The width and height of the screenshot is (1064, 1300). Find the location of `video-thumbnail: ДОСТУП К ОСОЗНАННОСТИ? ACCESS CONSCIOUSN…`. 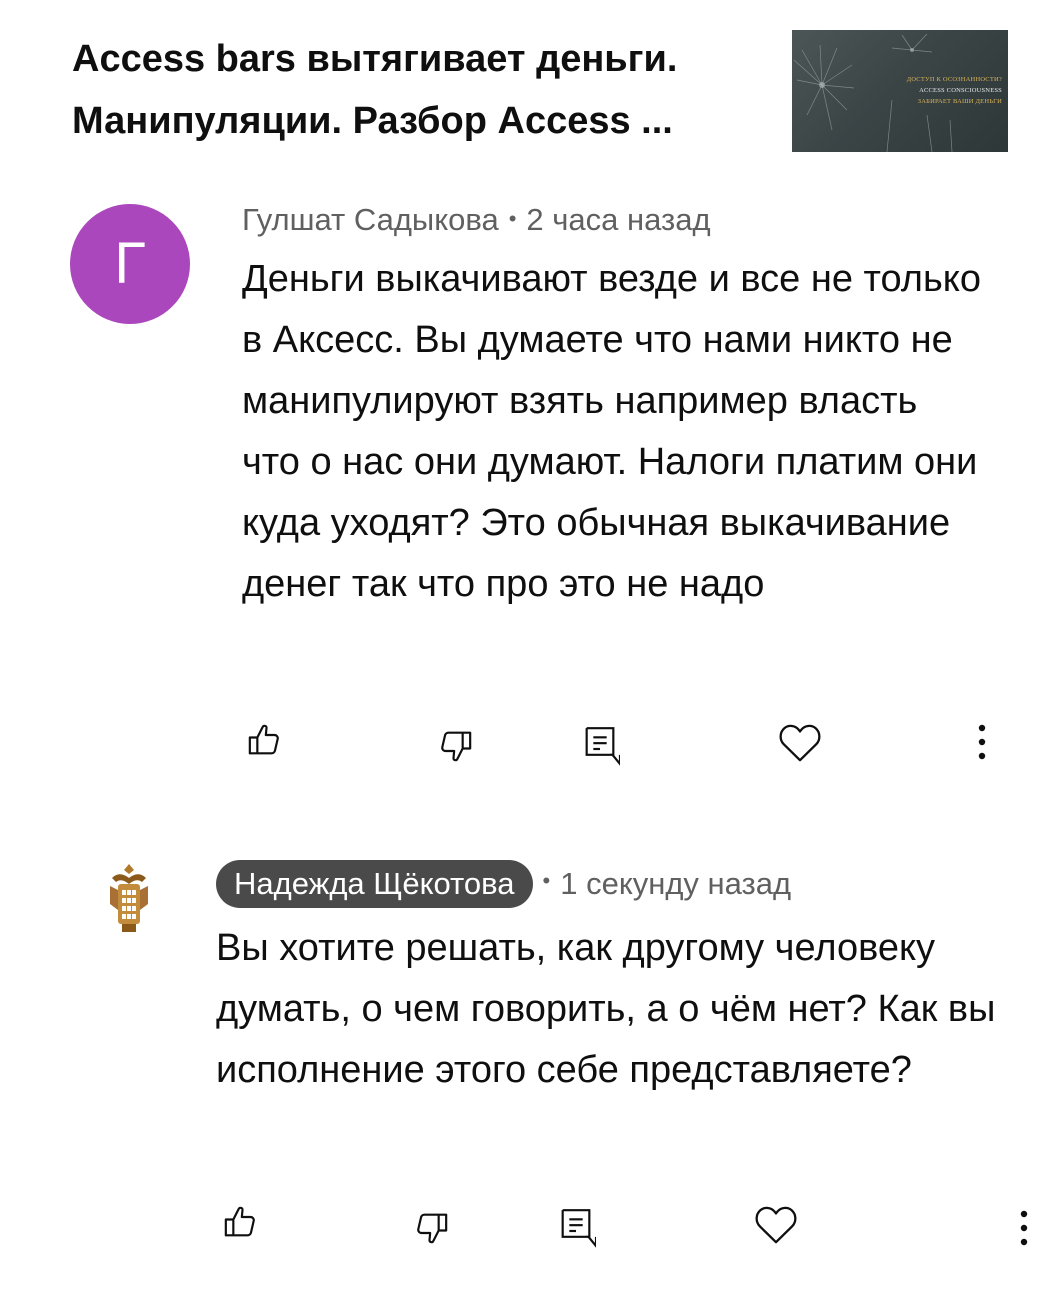

video-thumbnail: ДОСТУП К ОСОЗНАННОСТИ? ACCESS CONSCIOUSN… is located at coordinates (900, 91).